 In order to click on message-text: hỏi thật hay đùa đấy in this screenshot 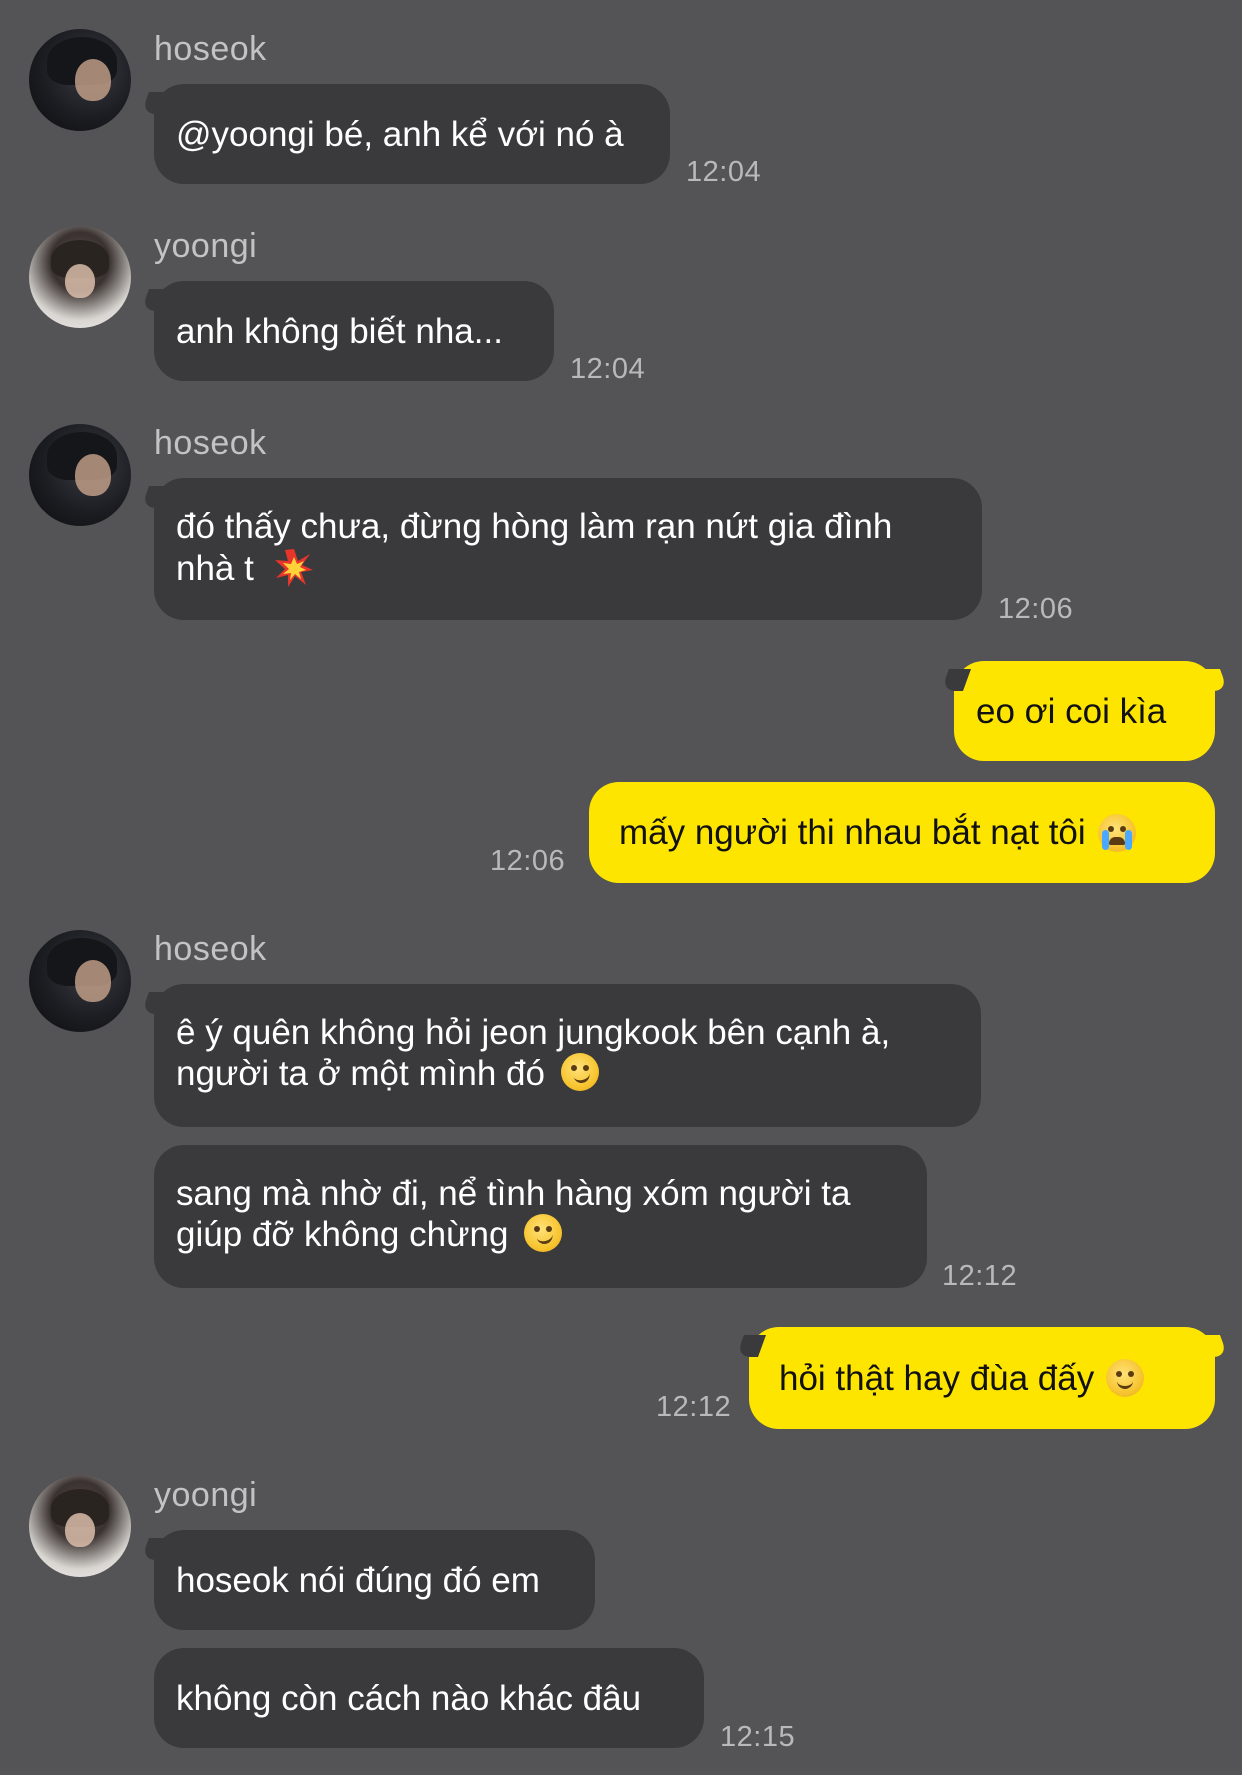, I will do `click(937, 1378)`.